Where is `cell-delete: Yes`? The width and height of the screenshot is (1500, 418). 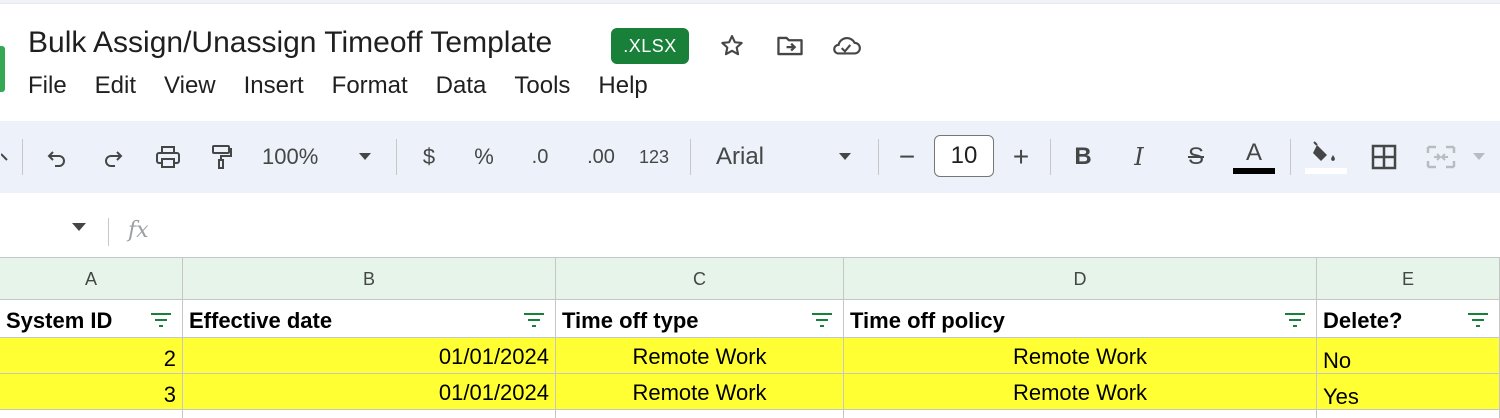
cell-delete: Yes is located at coordinates (1408, 392).